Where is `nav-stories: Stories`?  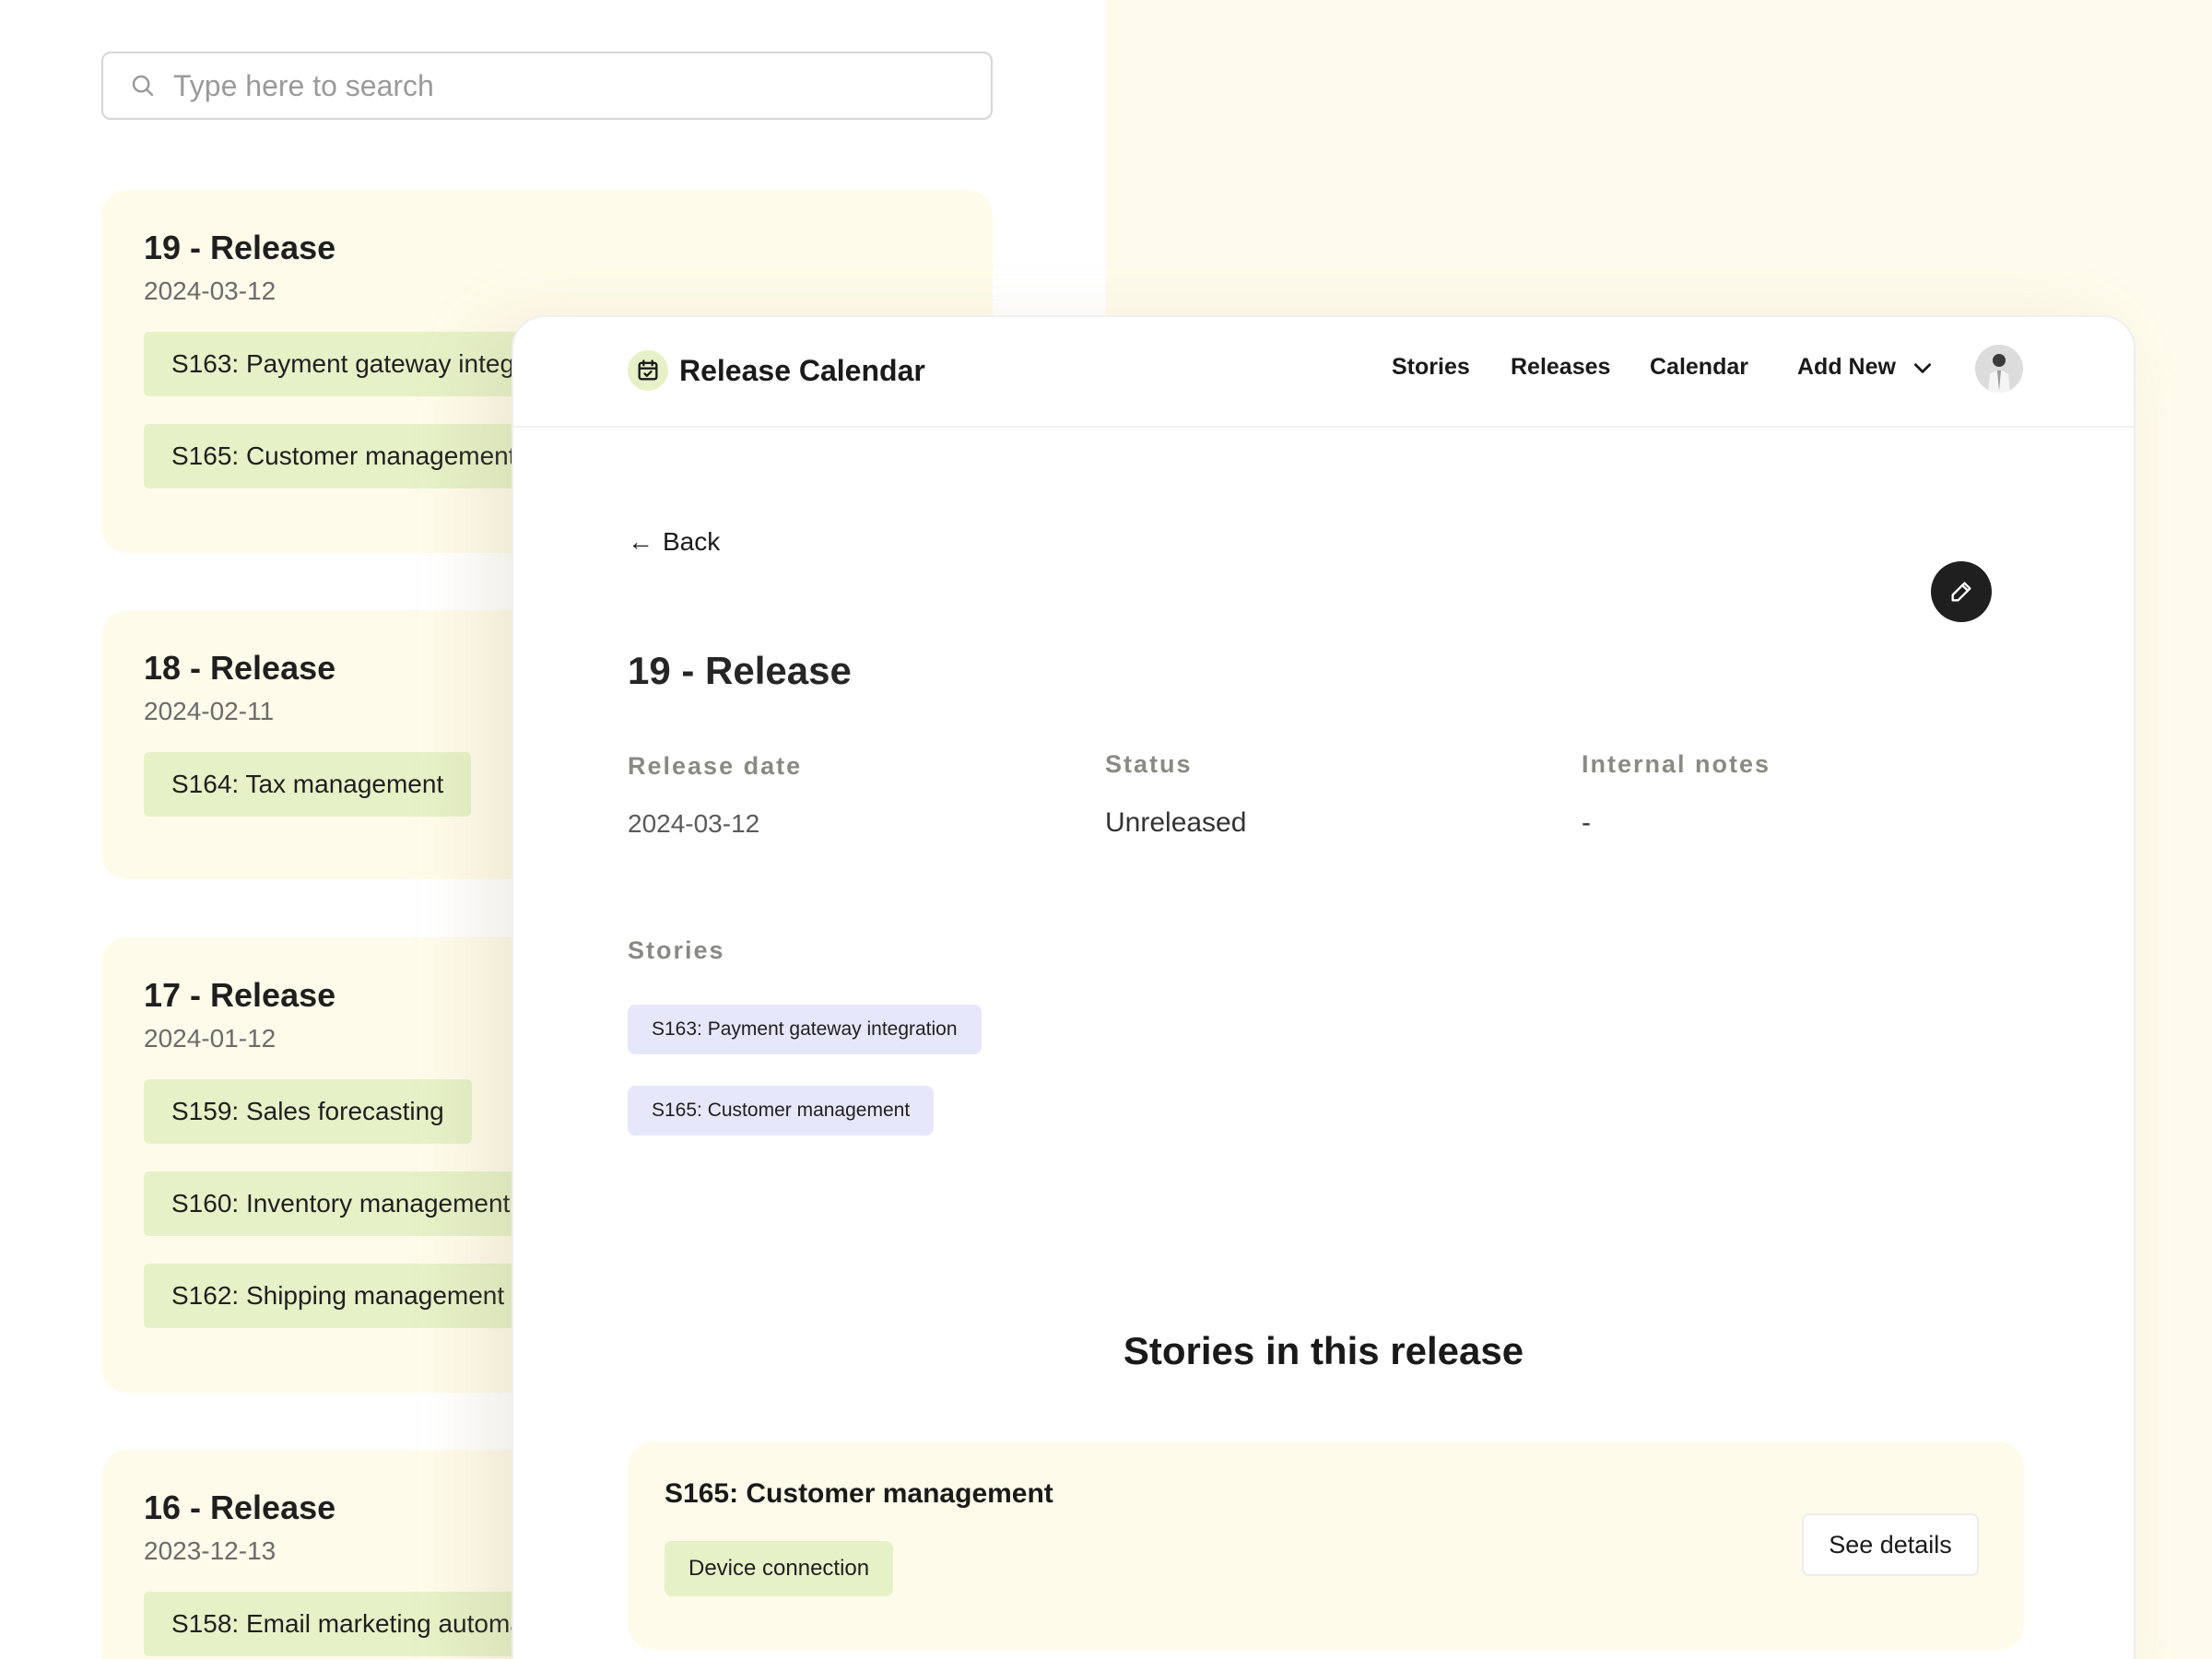 nav-stories: Stories is located at coordinates (1431, 367).